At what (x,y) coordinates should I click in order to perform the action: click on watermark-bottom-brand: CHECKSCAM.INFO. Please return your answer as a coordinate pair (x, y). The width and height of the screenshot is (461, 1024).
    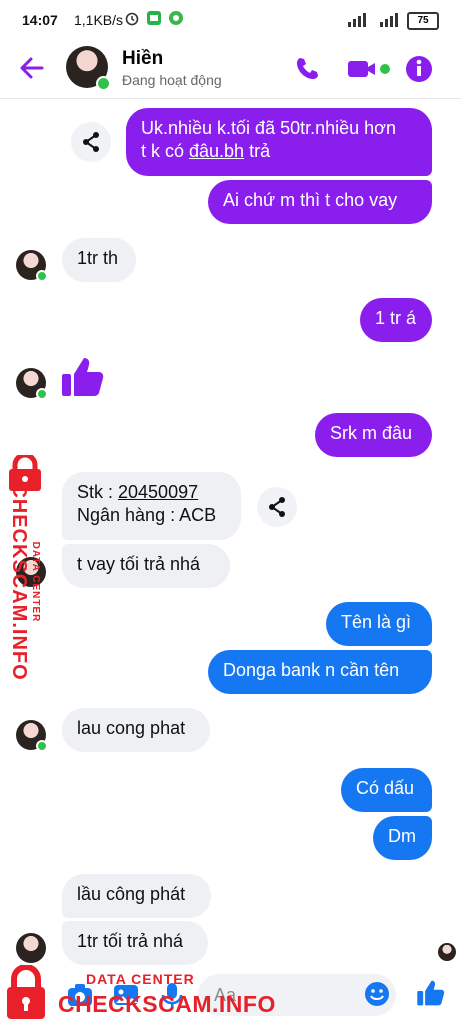
    Looking at the image, I should click on (167, 1004).